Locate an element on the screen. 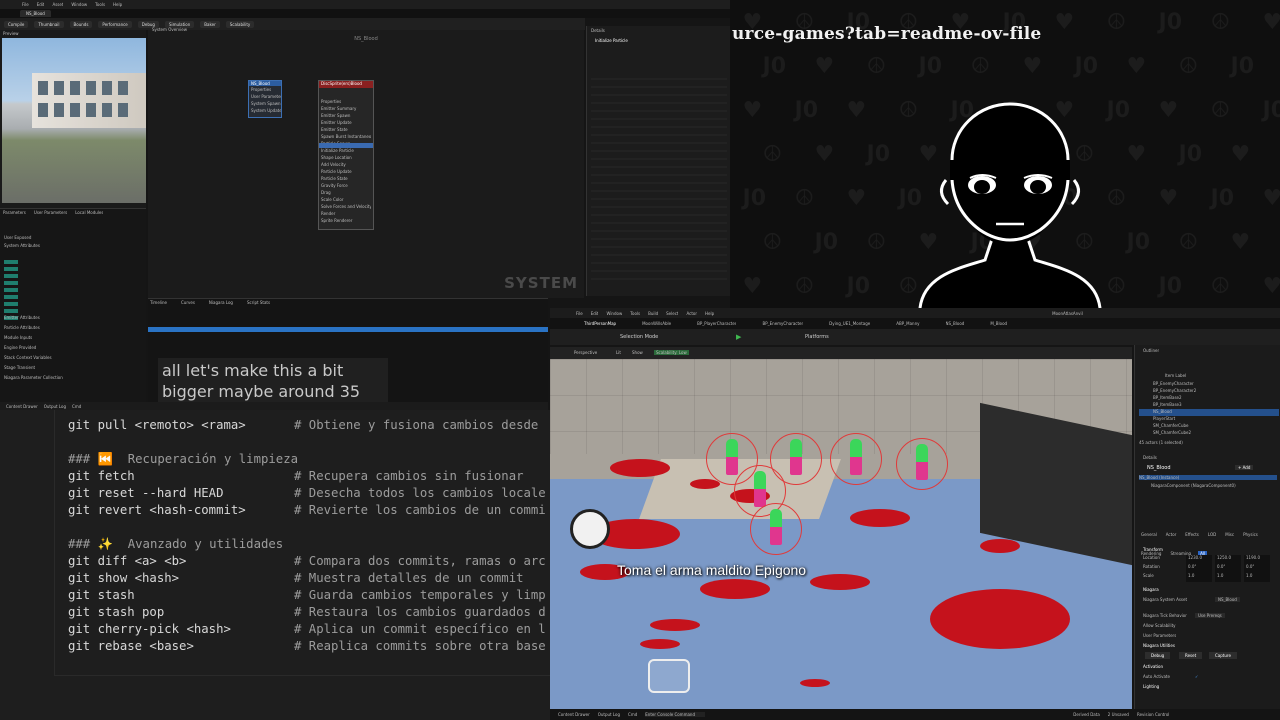 The width and height of the screenshot is (1280, 720). node-row: Add Velocity is located at coordinates (346, 165).